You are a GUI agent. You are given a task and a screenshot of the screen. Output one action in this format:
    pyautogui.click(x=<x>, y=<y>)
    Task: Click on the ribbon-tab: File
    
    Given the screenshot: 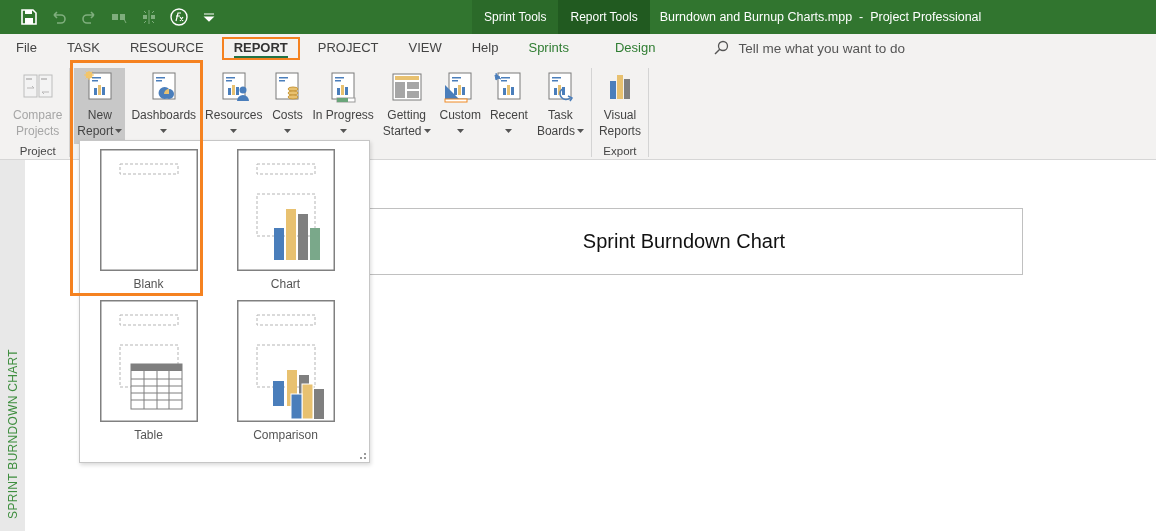 What is the action you would take?
    pyautogui.click(x=26, y=48)
    